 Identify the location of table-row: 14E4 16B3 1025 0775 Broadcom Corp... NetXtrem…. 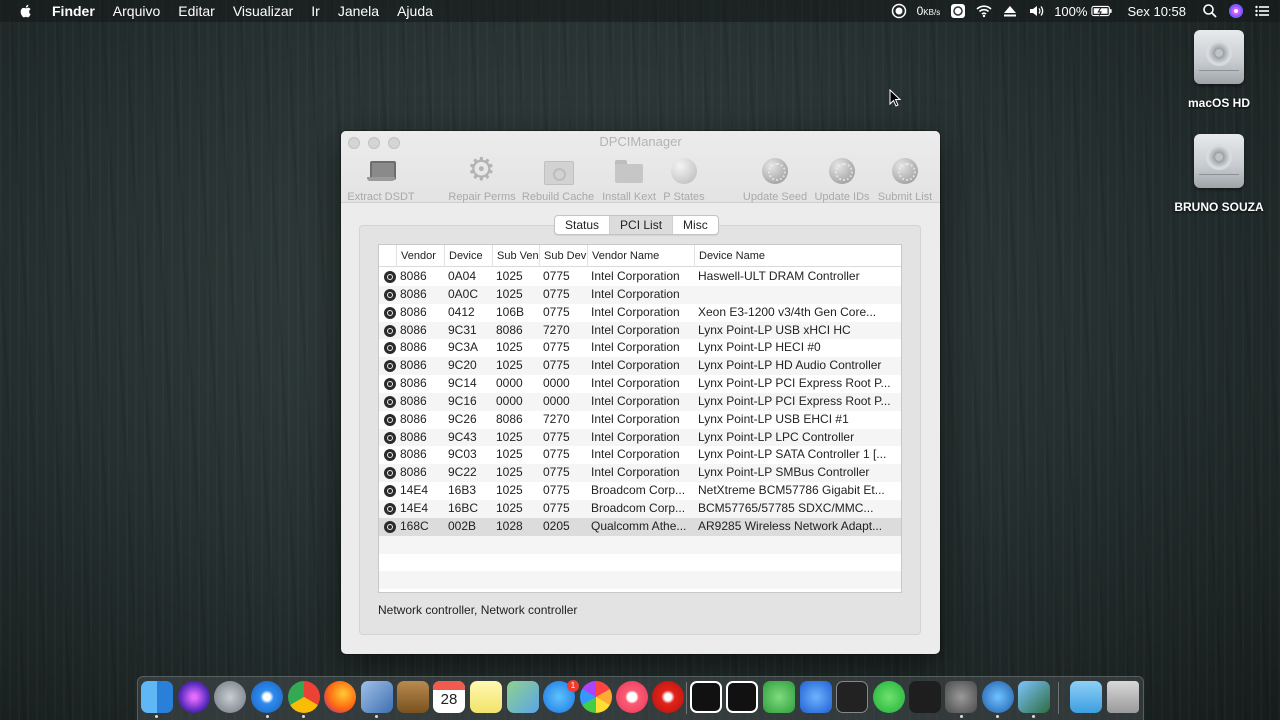
(640, 491).